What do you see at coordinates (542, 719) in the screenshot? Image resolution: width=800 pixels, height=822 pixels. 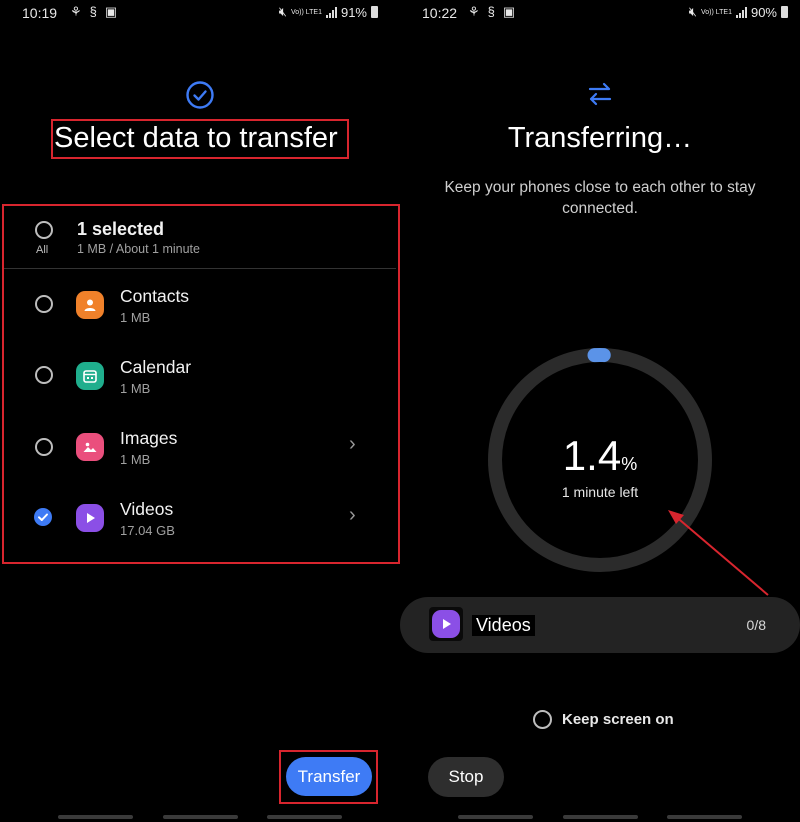 I see `keep-screen-on-radio` at bounding box center [542, 719].